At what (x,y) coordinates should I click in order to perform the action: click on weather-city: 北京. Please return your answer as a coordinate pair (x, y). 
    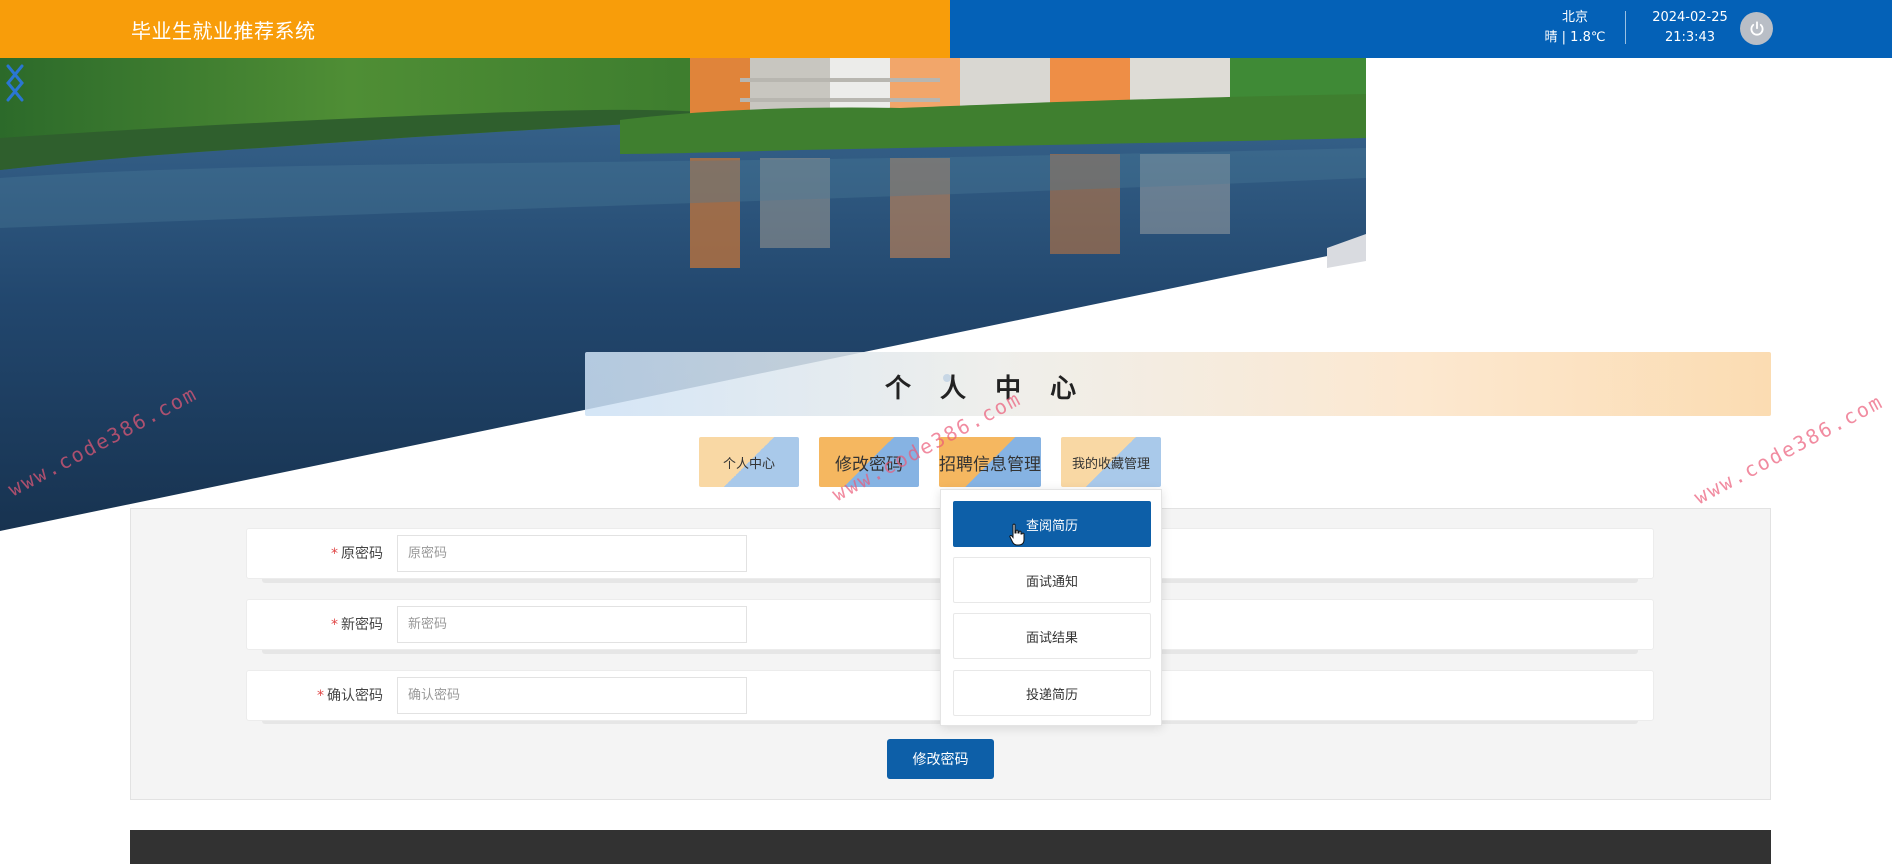
    Looking at the image, I should click on (1574, 17).